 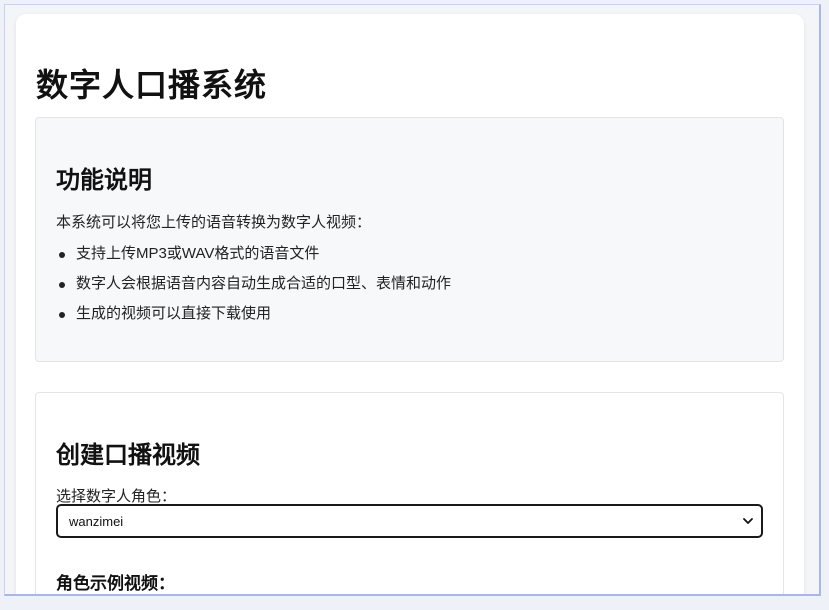 I want to click on chevron-down-icon, so click(x=748, y=521).